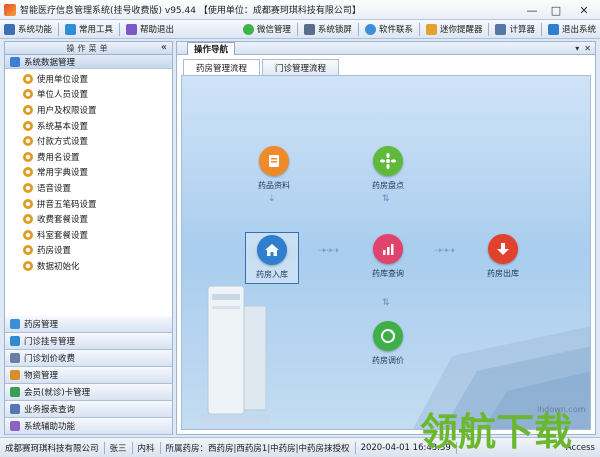  Describe the element at coordinates (503, 273) in the screenshot. I see `flow-node-label: 药房出库` at that location.